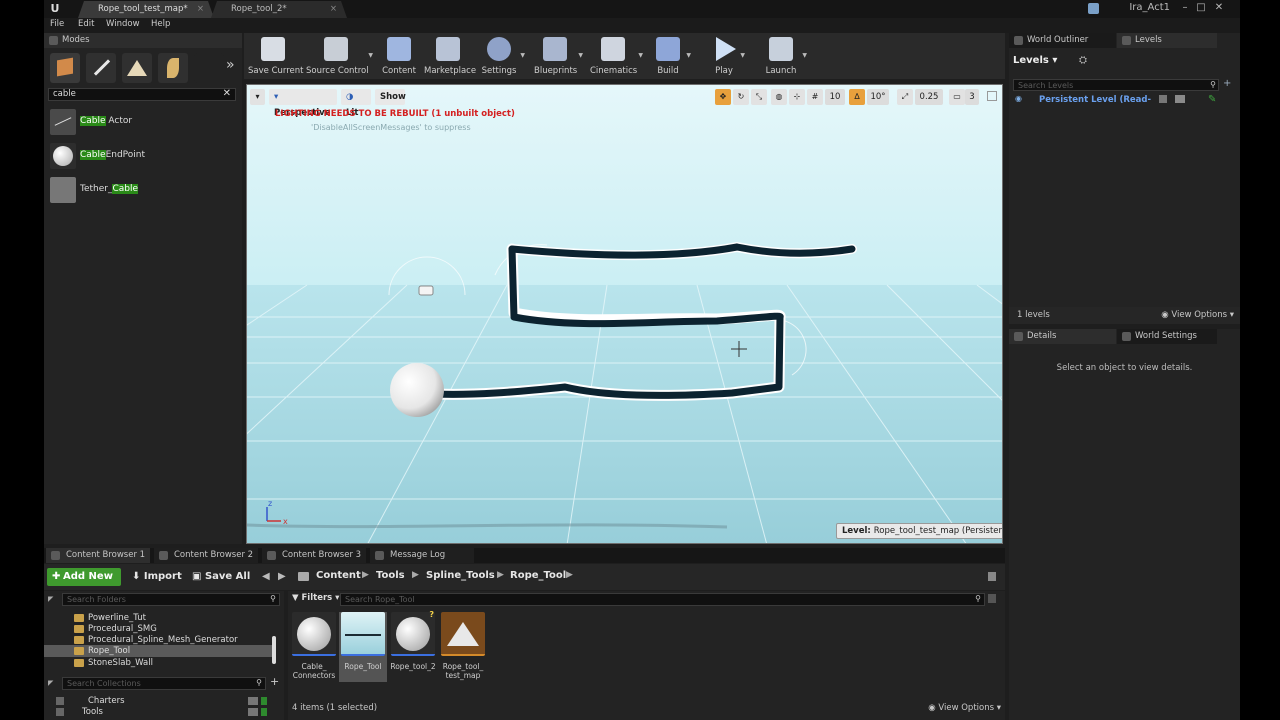 The width and height of the screenshot is (1280, 720). What do you see at coordinates (142, 94) in the screenshot?
I see `modes-search-input: cable ✕` at bounding box center [142, 94].